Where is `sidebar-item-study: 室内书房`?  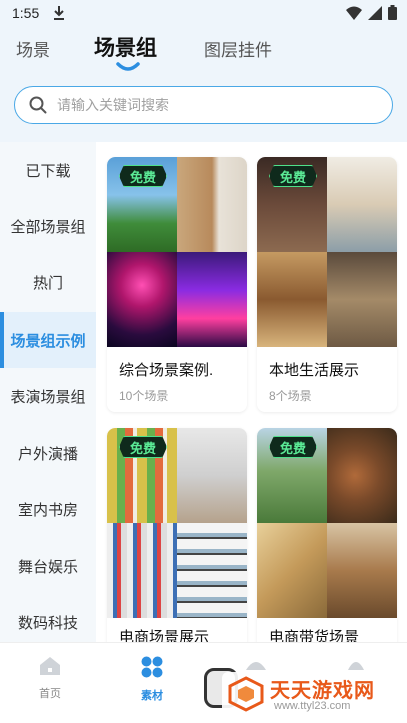
sidebar-item-study: 室内书房 is located at coordinates (48, 509).